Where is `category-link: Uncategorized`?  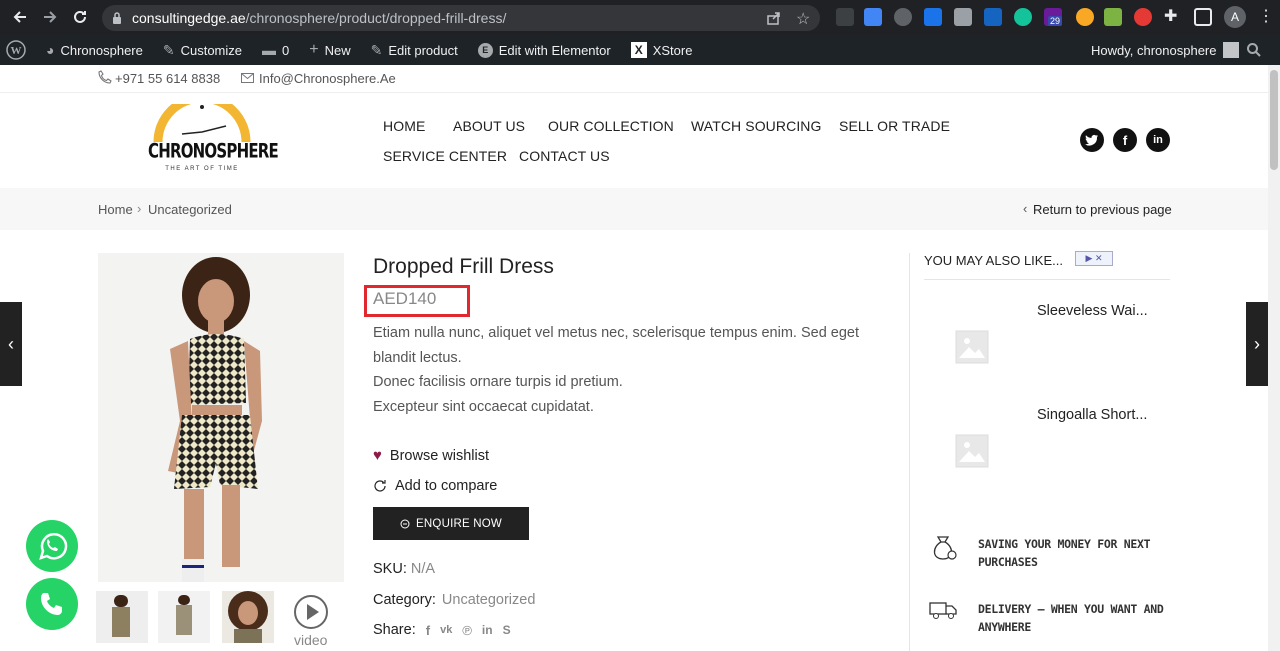
category-link: Uncategorized is located at coordinates (489, 600).